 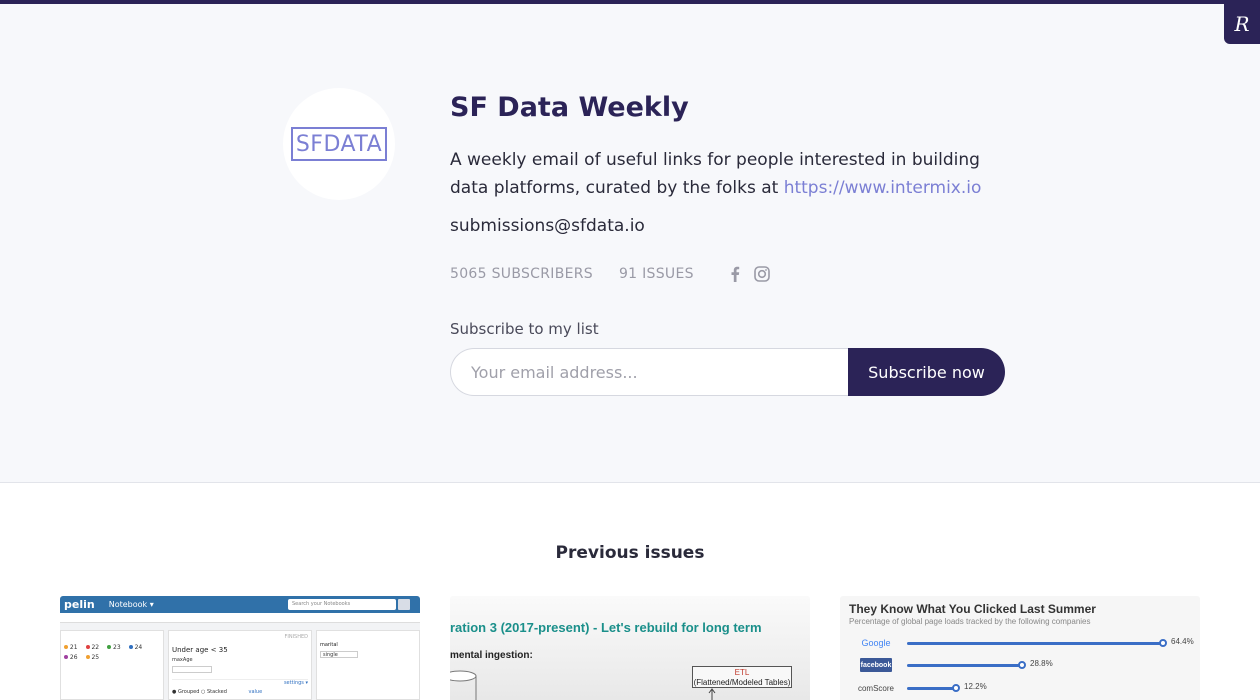 What do you see at coordinates (342, 604) in the screenshot?
I see `notebook-search: Search your Notebooks` at bounding box center [342, 604].